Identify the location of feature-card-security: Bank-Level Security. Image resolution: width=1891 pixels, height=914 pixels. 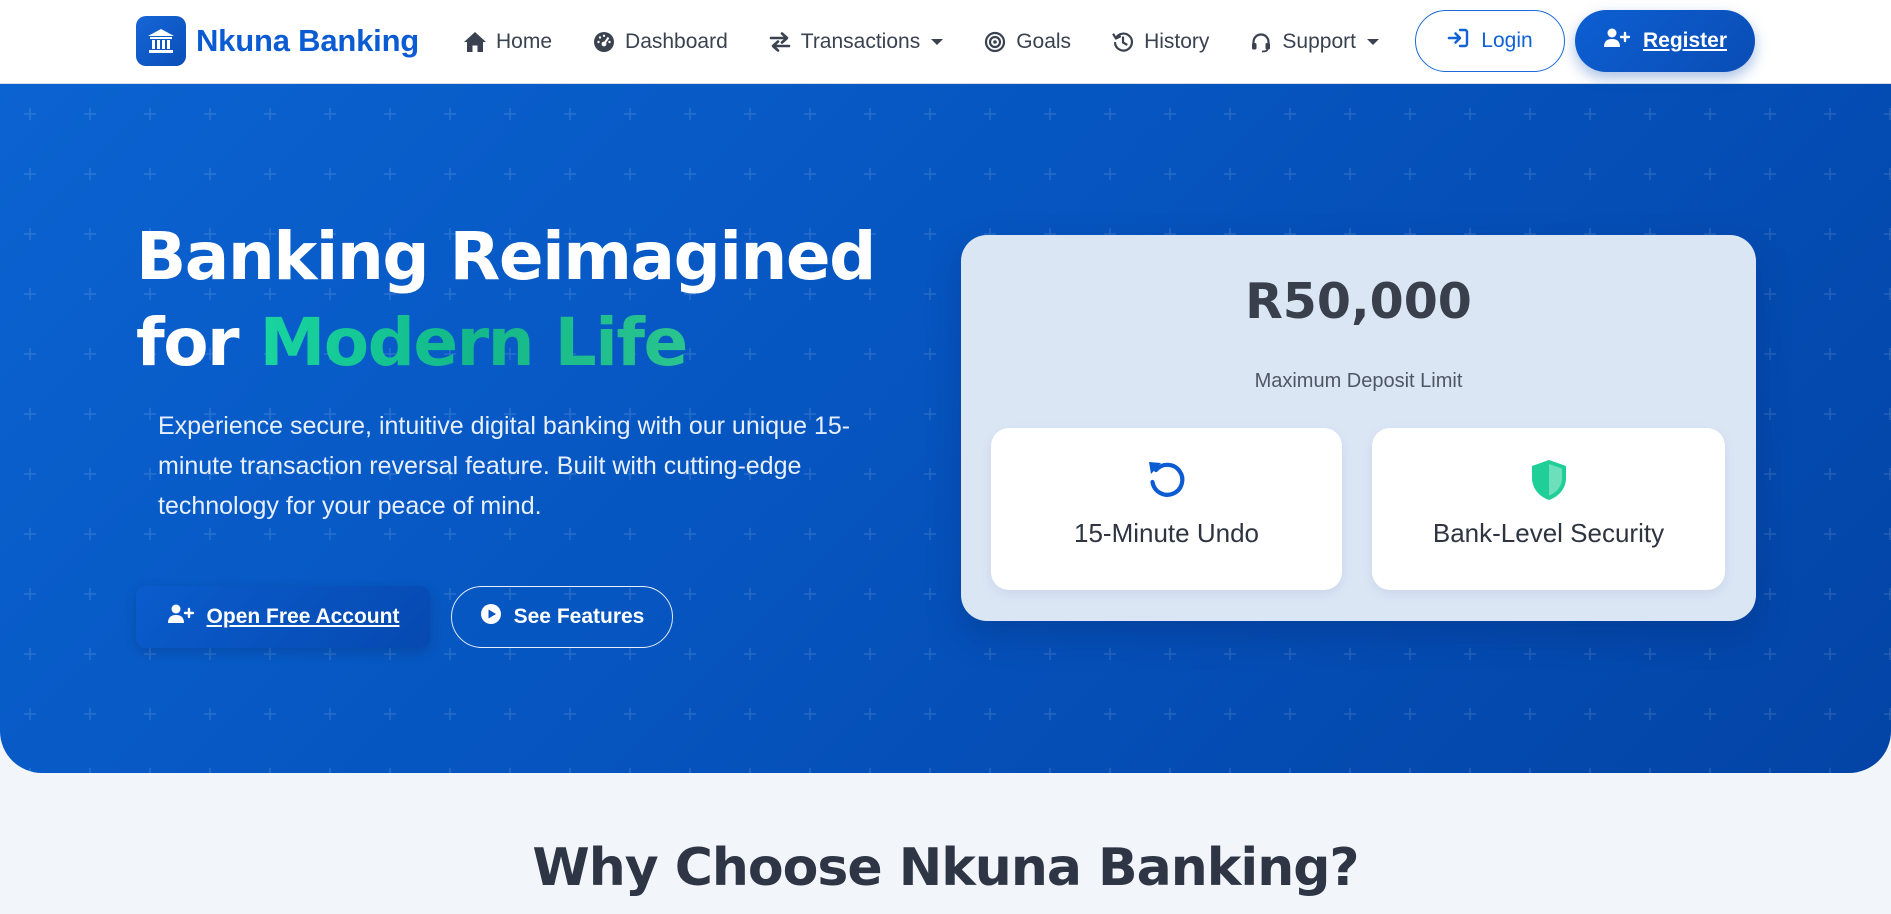
(1548, 509).